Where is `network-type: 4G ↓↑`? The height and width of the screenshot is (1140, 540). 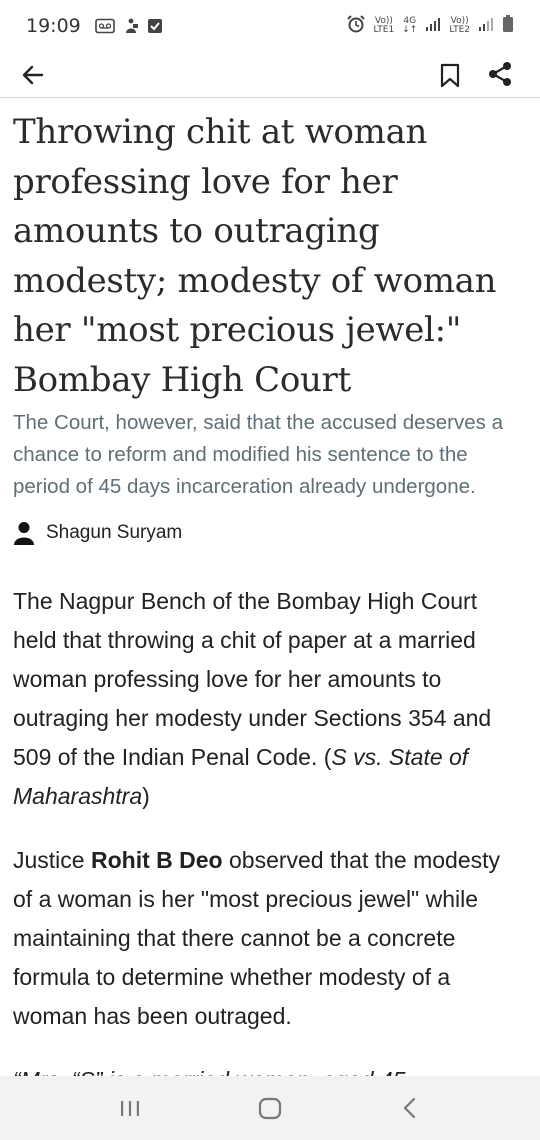 network-type: 4G ↓↑ is located at coordinates (409, 26).